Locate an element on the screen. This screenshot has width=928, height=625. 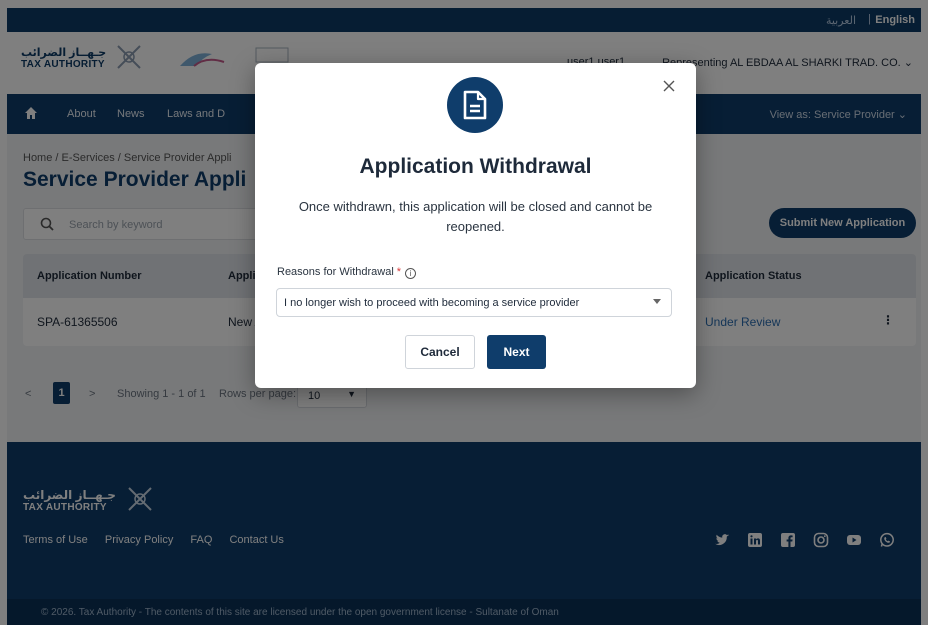
info-icon: i is located at coordinates (411, 273).